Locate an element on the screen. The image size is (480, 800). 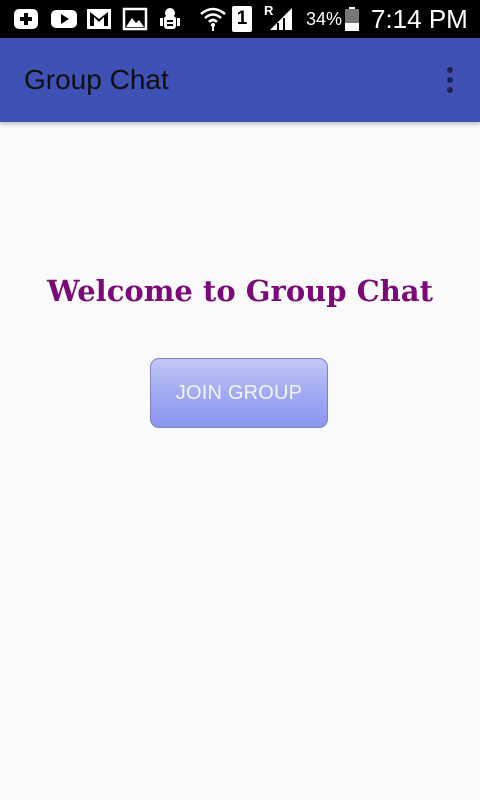
android-debug-icon is located at coordinates (170, 18).